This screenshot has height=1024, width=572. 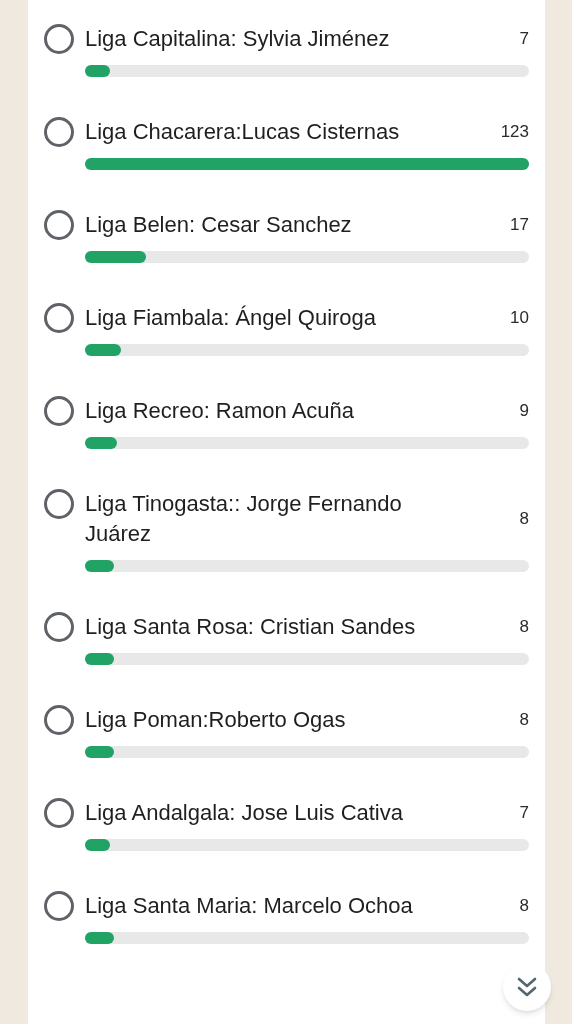 I want to click on option-label: Liga Tinogasta:: Jorge Fernando Juárez, so click(x=244, y=519).